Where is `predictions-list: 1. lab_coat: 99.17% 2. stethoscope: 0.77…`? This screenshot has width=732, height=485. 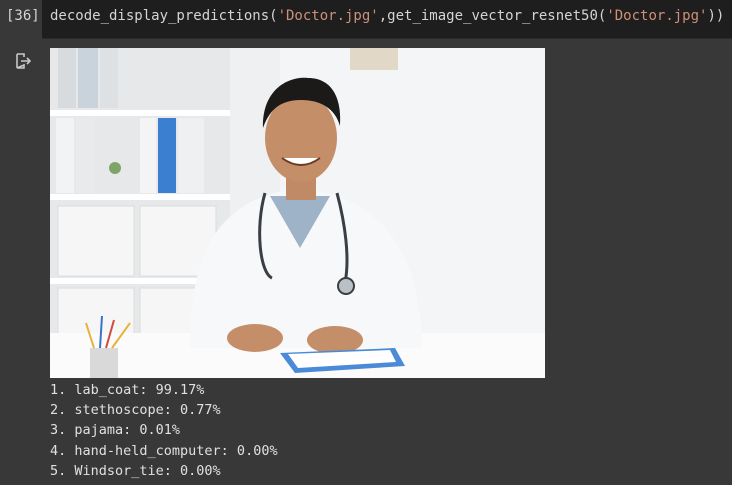
predictions-list: 1. lab_coat: 99.17% 2. stethoscope: 0.77… is located at coordinates (164, 430).